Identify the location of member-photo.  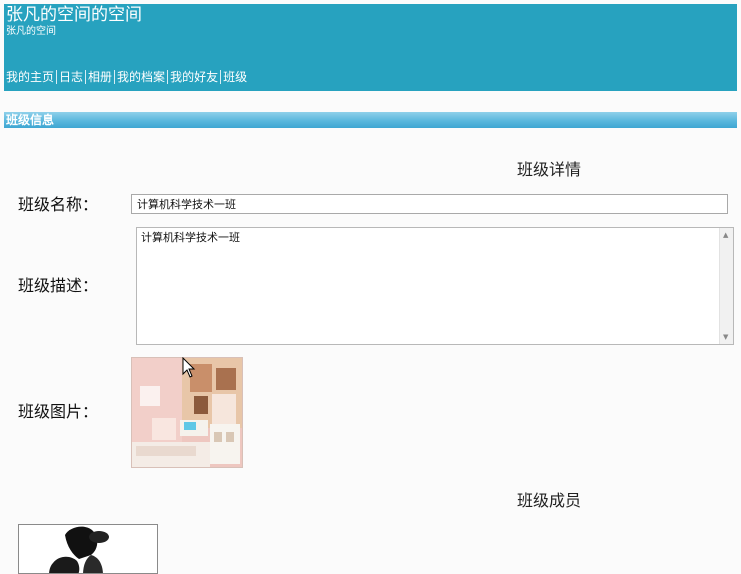
(88, 549).